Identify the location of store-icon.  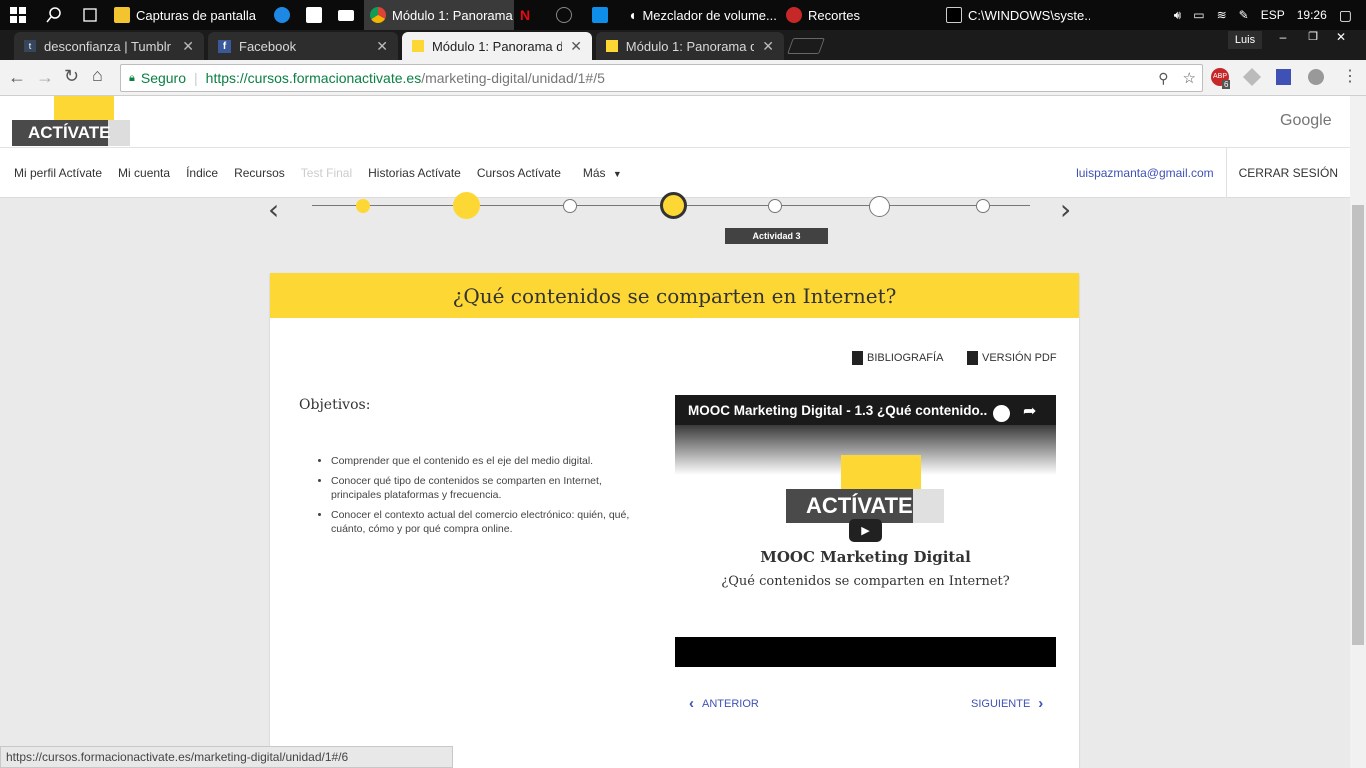
(314, 15).